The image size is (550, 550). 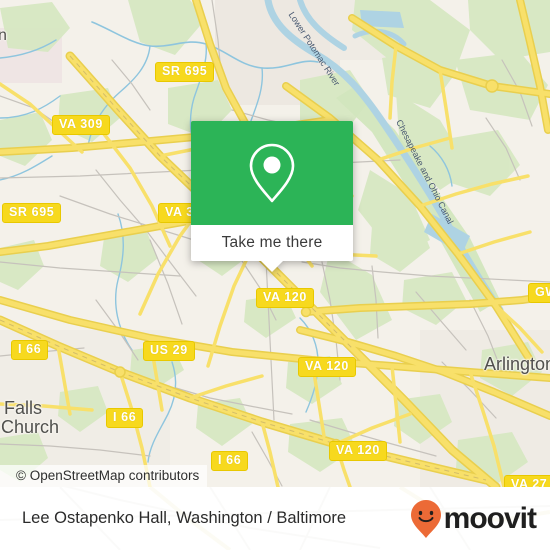 I want to click on map-pin-icon, so click(x=272, y=173).